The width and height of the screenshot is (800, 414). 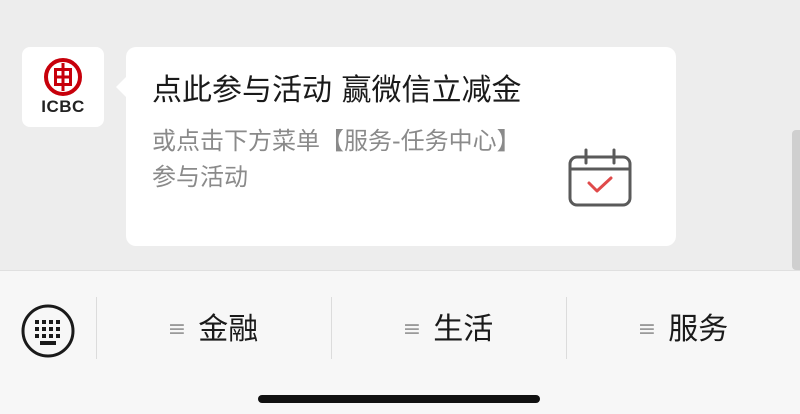 I want to click on menu-item-label: 金融, so click(x=228, y=329).